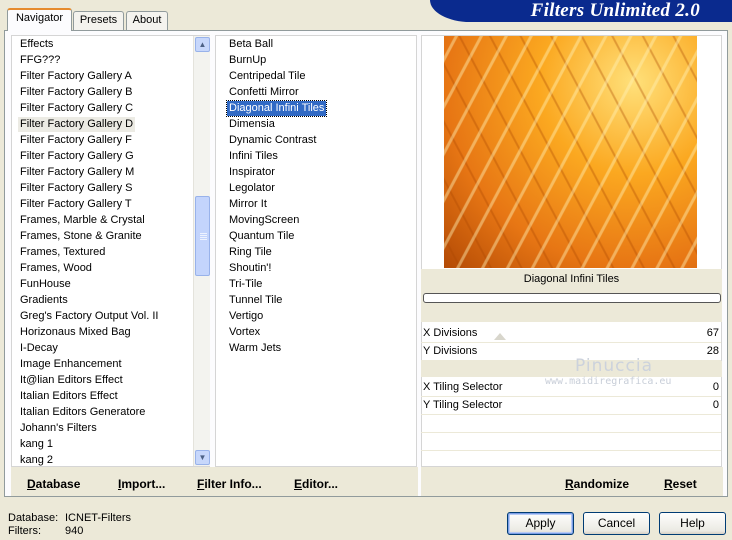 Image resolution: width=732 pixels, height=540 pixels. What do you see at coordinates (692, 523) in the screenshot?
I see `help-button: Help` at bounding box center [692, 523].